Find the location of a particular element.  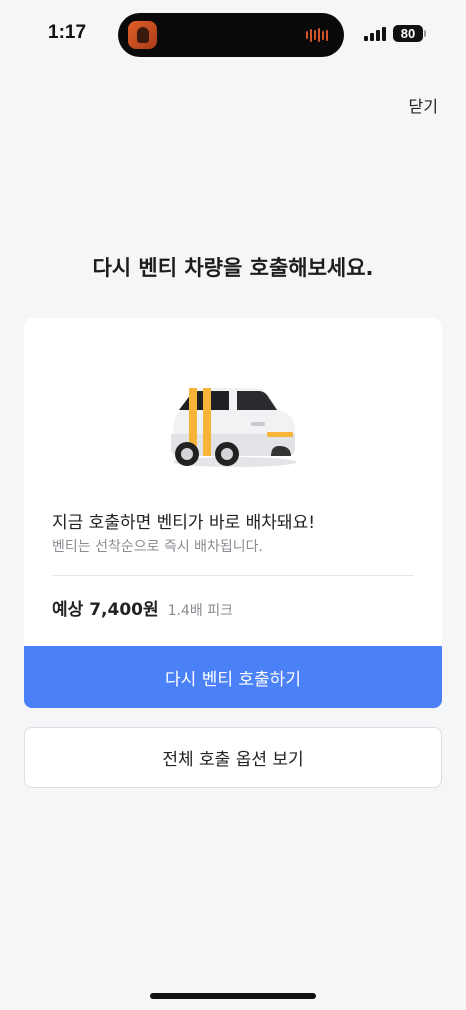

battery-tip-icon is located at coordinates (425, 33).